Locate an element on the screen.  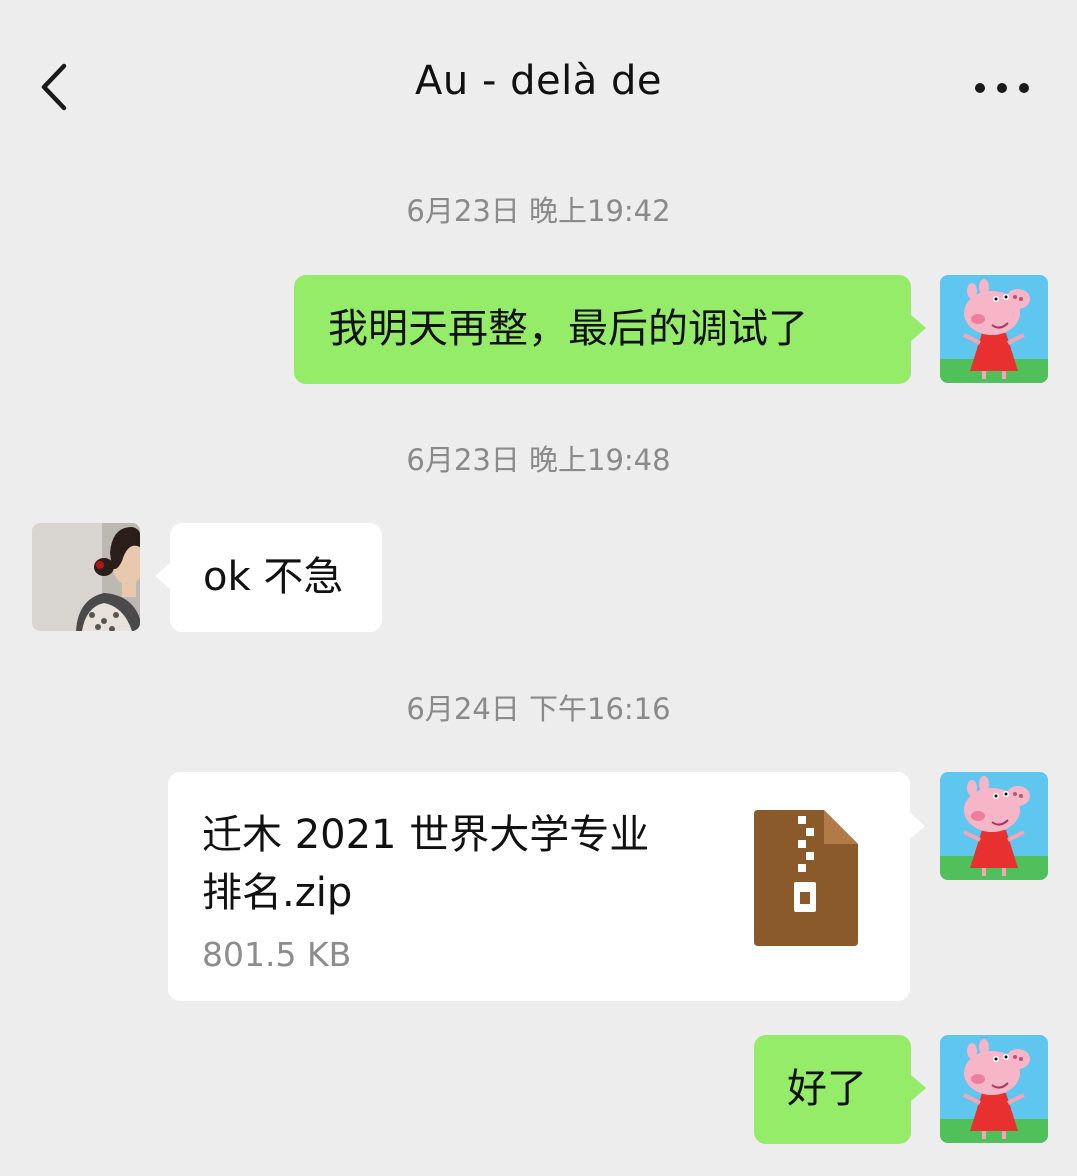
file-name: 迁木 2021 世界大学专业 排名.zip is located at coordinates (462, 864).